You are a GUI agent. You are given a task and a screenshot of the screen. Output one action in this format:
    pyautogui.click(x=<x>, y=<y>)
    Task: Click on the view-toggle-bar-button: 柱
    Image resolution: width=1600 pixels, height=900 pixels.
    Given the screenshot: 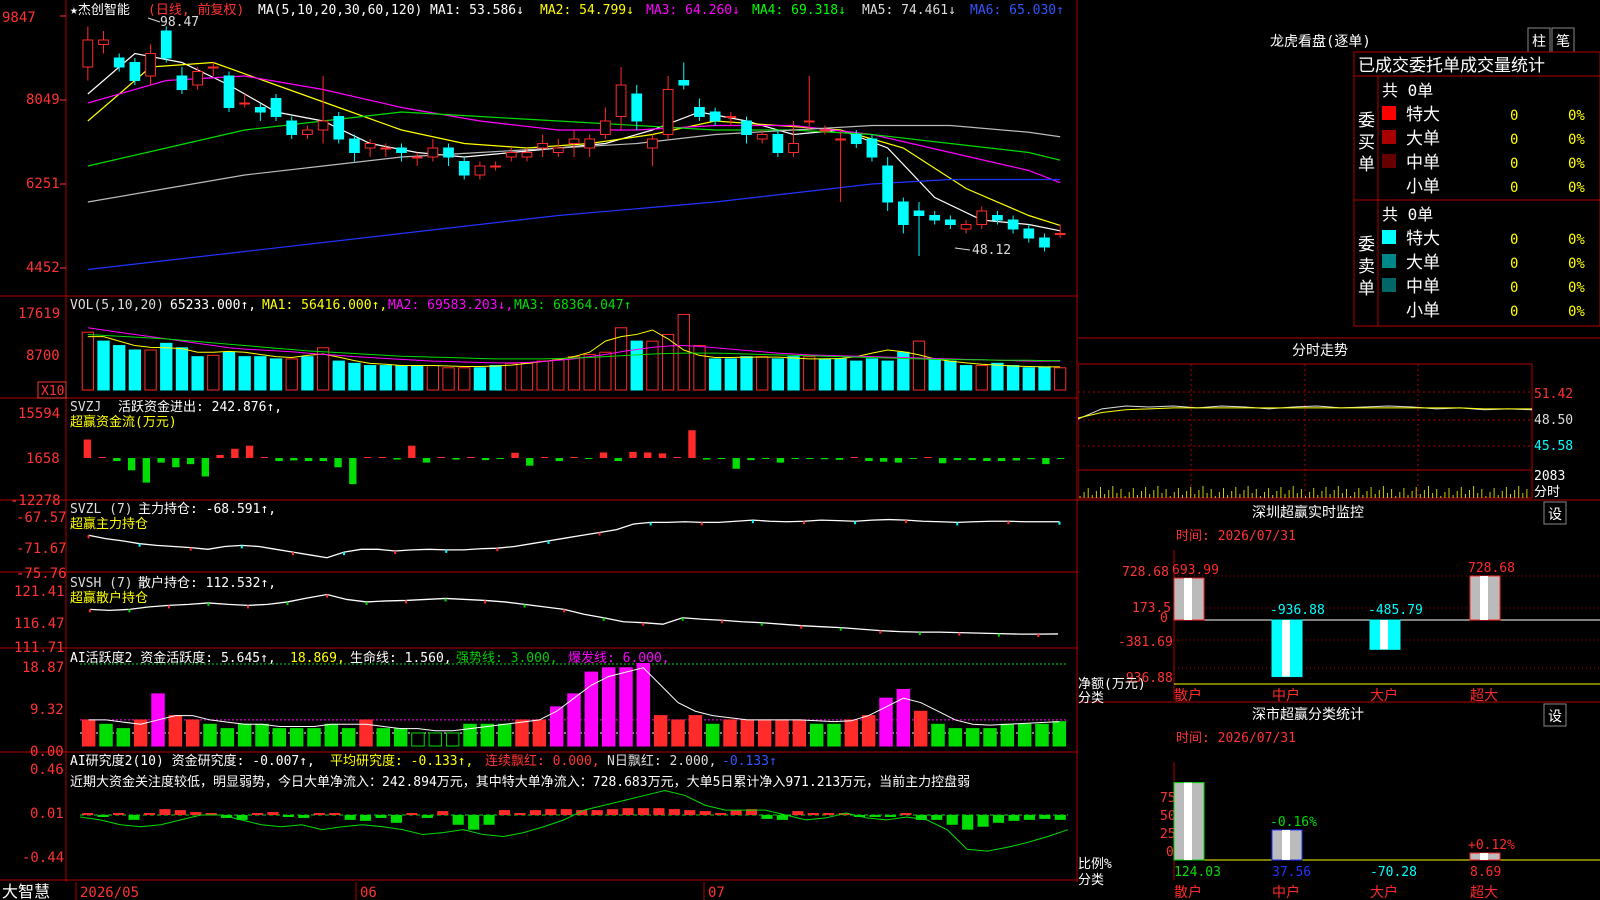 What is the action you would take?
    pyautogui.click(x=1539, y=40)
    